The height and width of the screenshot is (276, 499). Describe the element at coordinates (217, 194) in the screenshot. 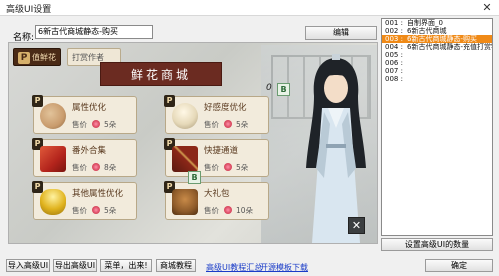

I see `item-name: 大礼包` at that location.